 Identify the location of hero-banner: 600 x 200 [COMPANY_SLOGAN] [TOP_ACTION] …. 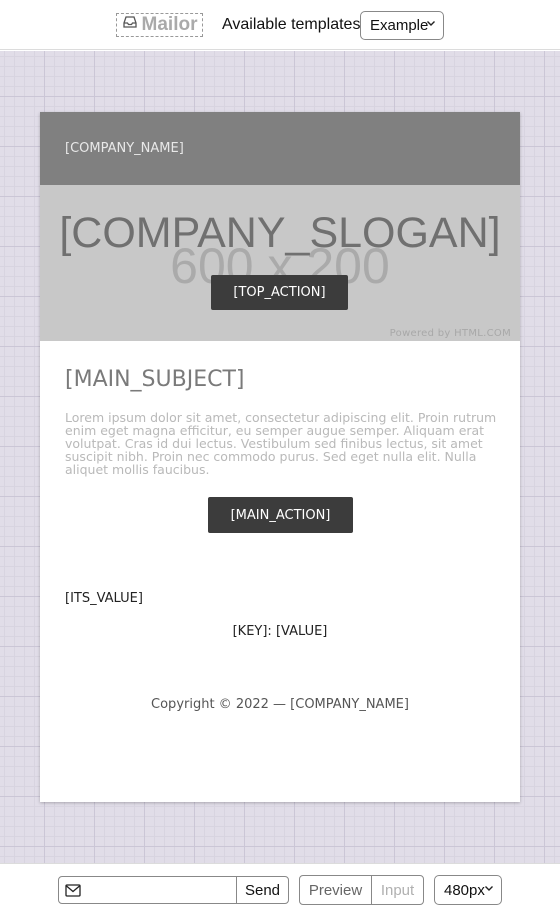
(280, 263).